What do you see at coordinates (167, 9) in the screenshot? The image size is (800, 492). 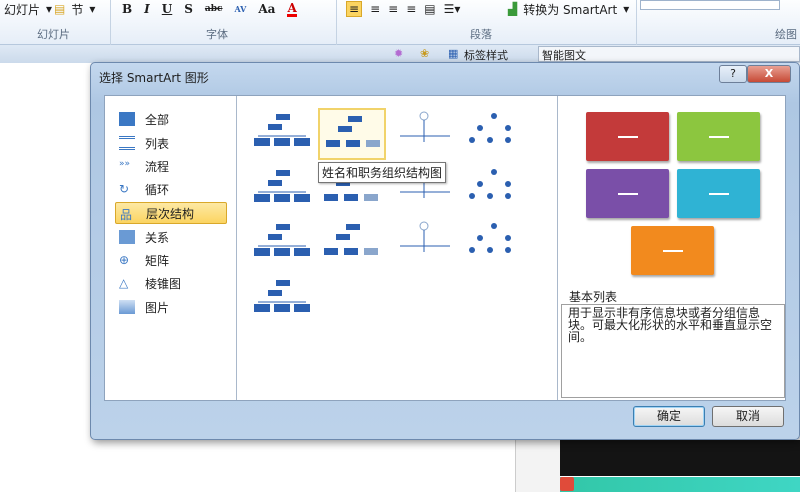 I see `underline-button: U` at bounding box center [167, 9].